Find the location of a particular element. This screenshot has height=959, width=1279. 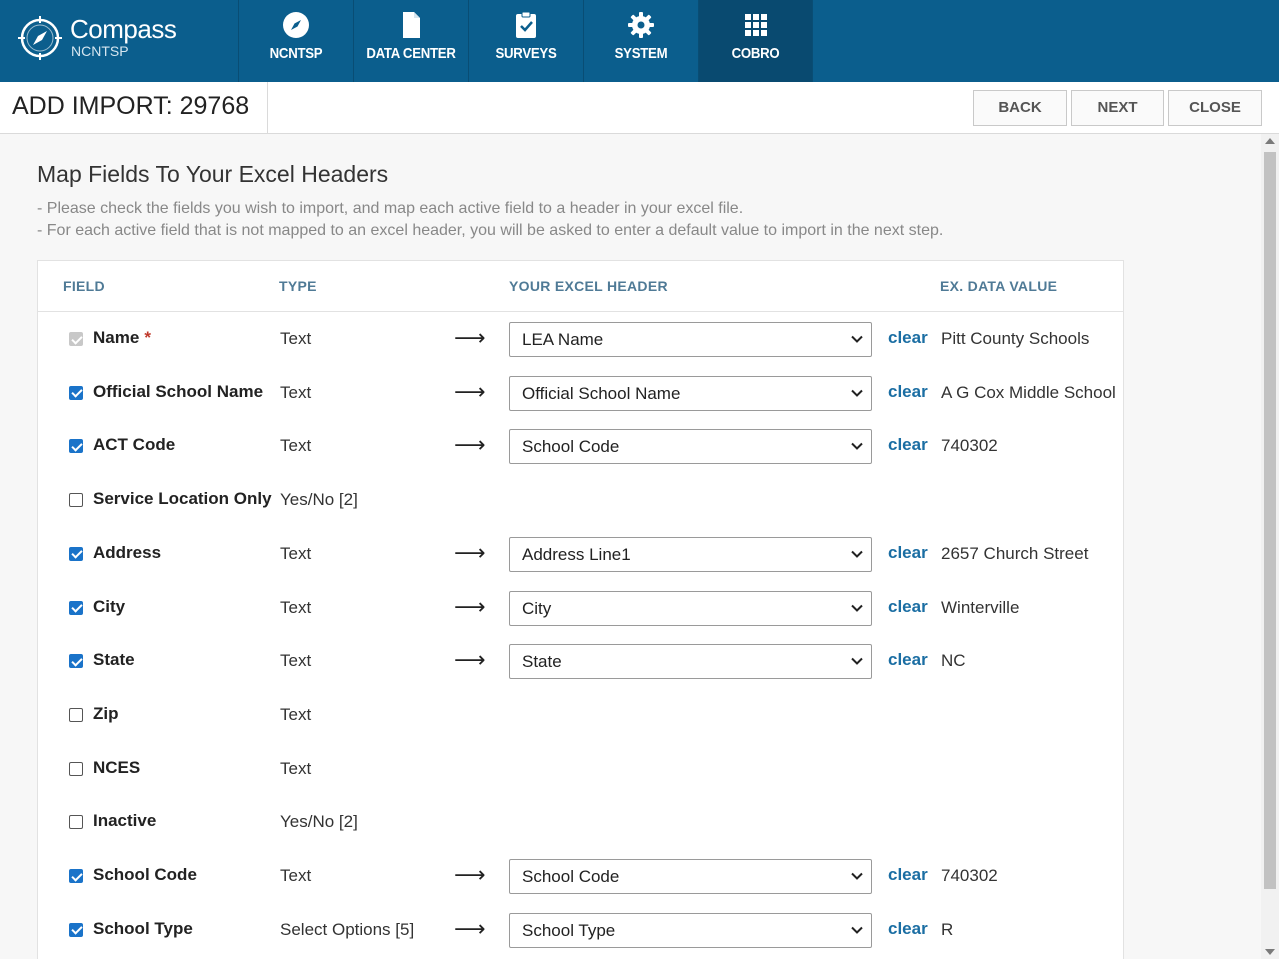

field-name-text: Name is located at coordinates (116, 337).